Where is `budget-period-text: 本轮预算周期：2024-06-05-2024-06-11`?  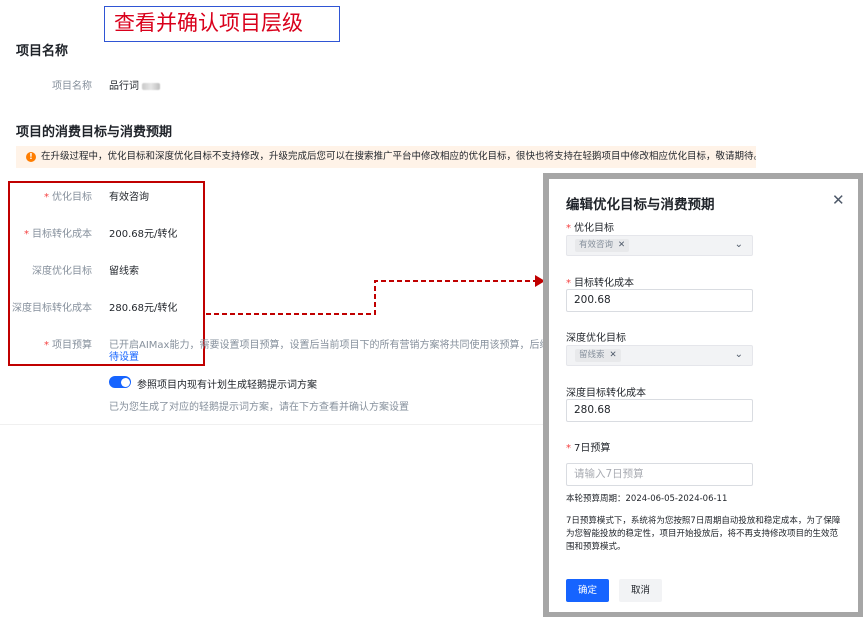
budget-period-text: 本轮预算周期：2024-06-05-2024-06-11 is located at coordinates (647, 499).